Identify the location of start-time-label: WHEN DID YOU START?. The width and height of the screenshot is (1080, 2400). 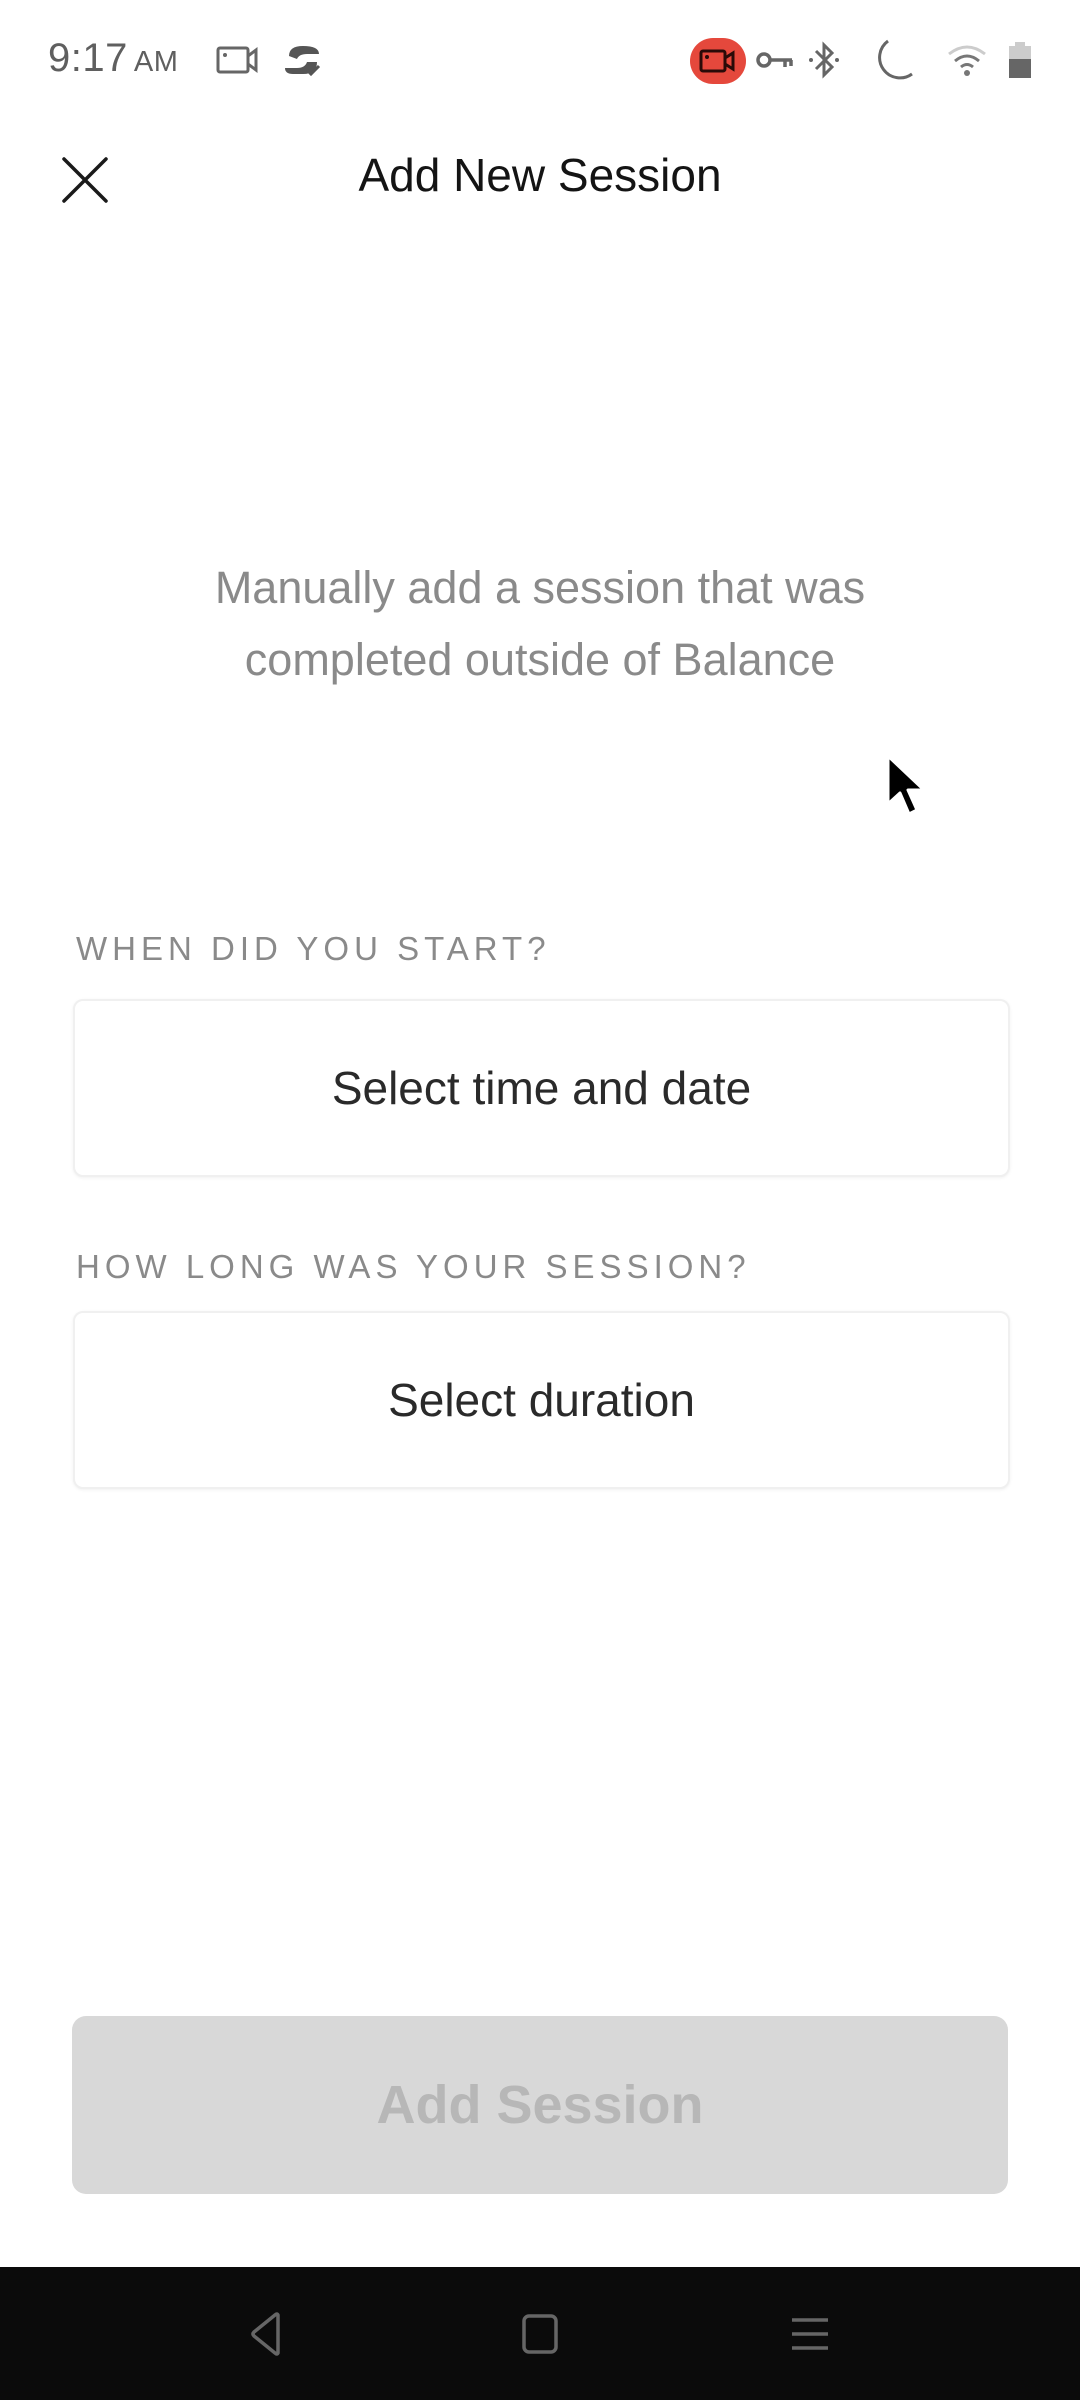
(313, 948).